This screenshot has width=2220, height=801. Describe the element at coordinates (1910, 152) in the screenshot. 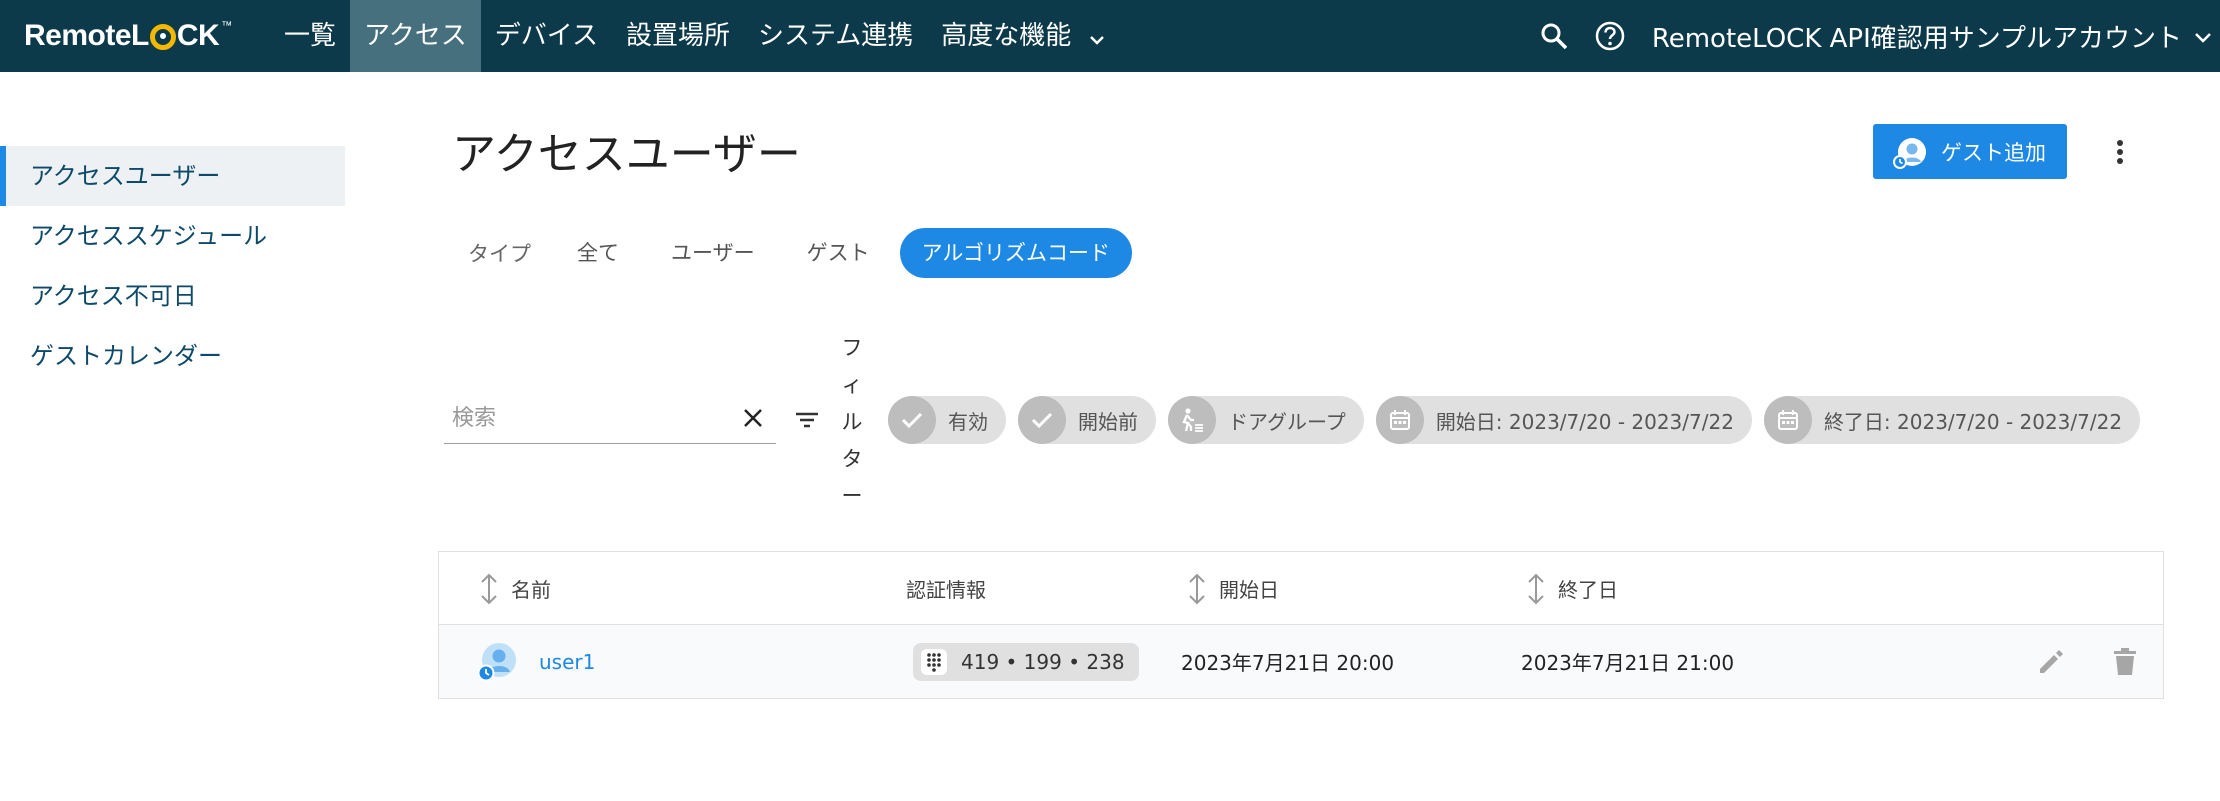

I see `add-guest-icon` at that location.